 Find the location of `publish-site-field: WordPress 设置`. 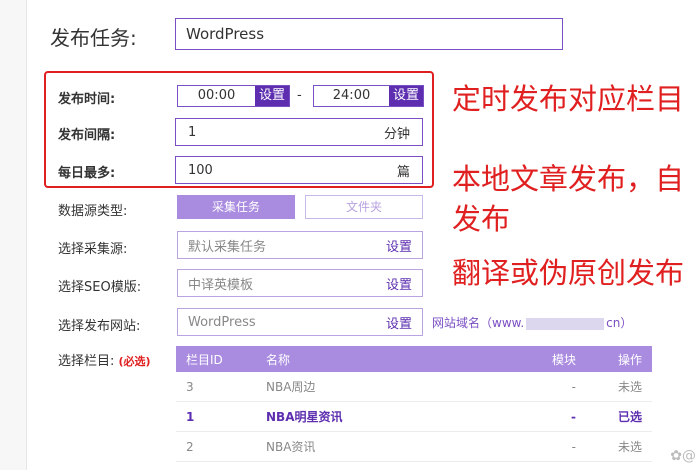

publish-site-field: WordPress 设置 is located at coordinates (300, 322).